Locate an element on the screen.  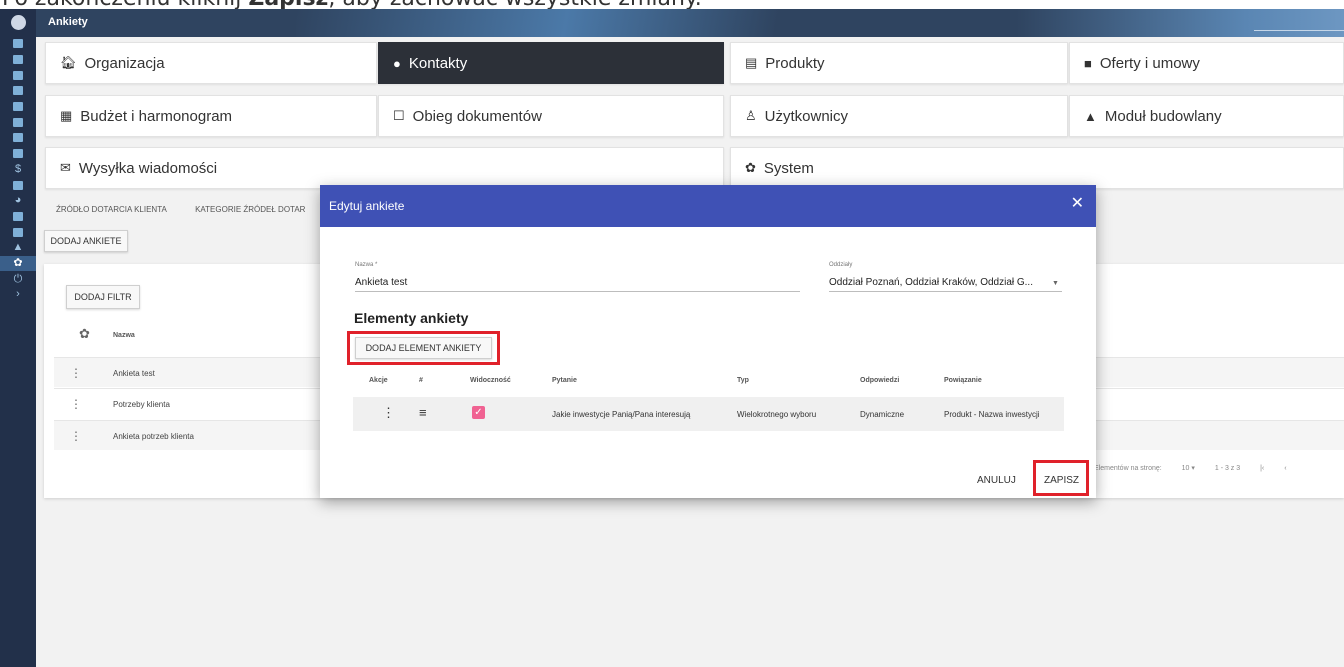
page-size-select: 10 ▾ is located at coordinates (1188, 468).